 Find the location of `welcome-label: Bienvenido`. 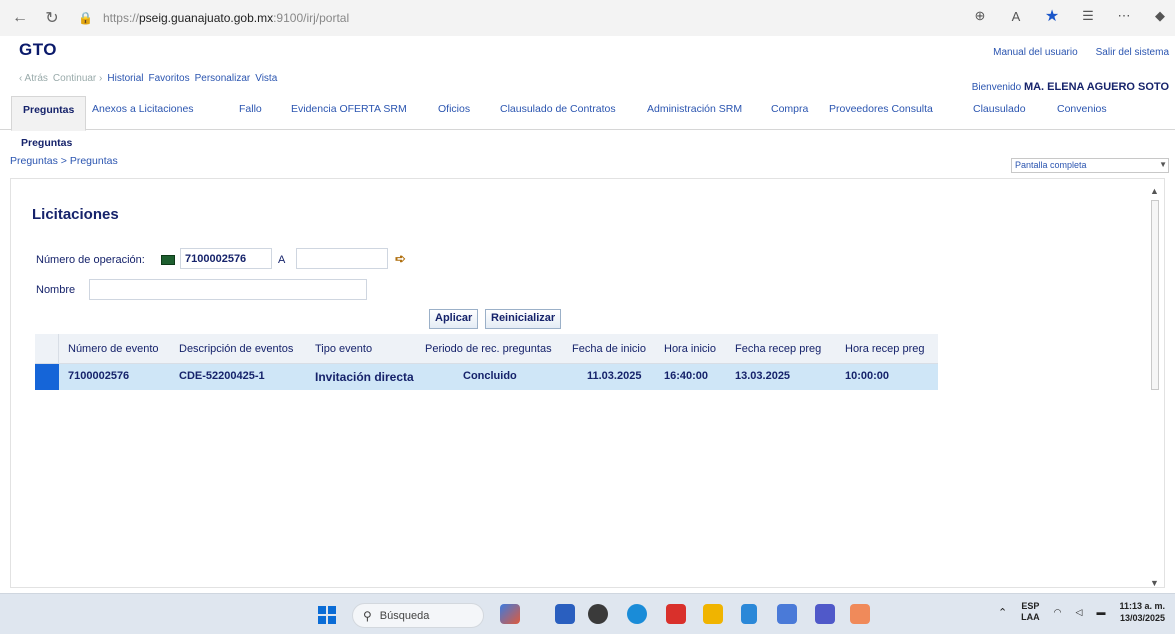

welcome-label: Bienvenido is located at coordinates (996, 87).